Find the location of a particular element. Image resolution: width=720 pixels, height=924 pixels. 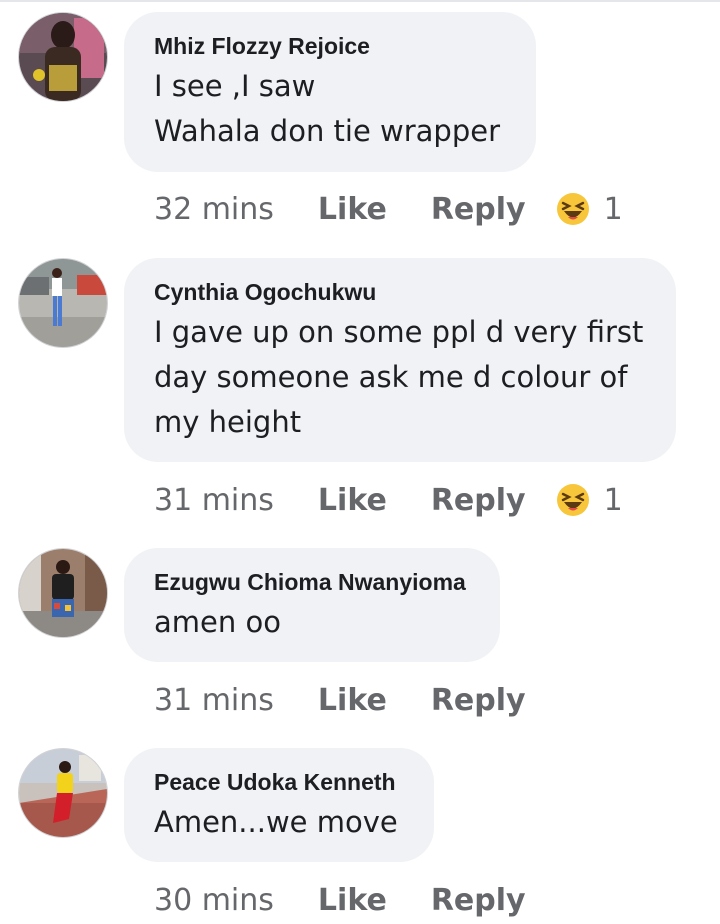

top-divider is located at coordinates (360, 1).